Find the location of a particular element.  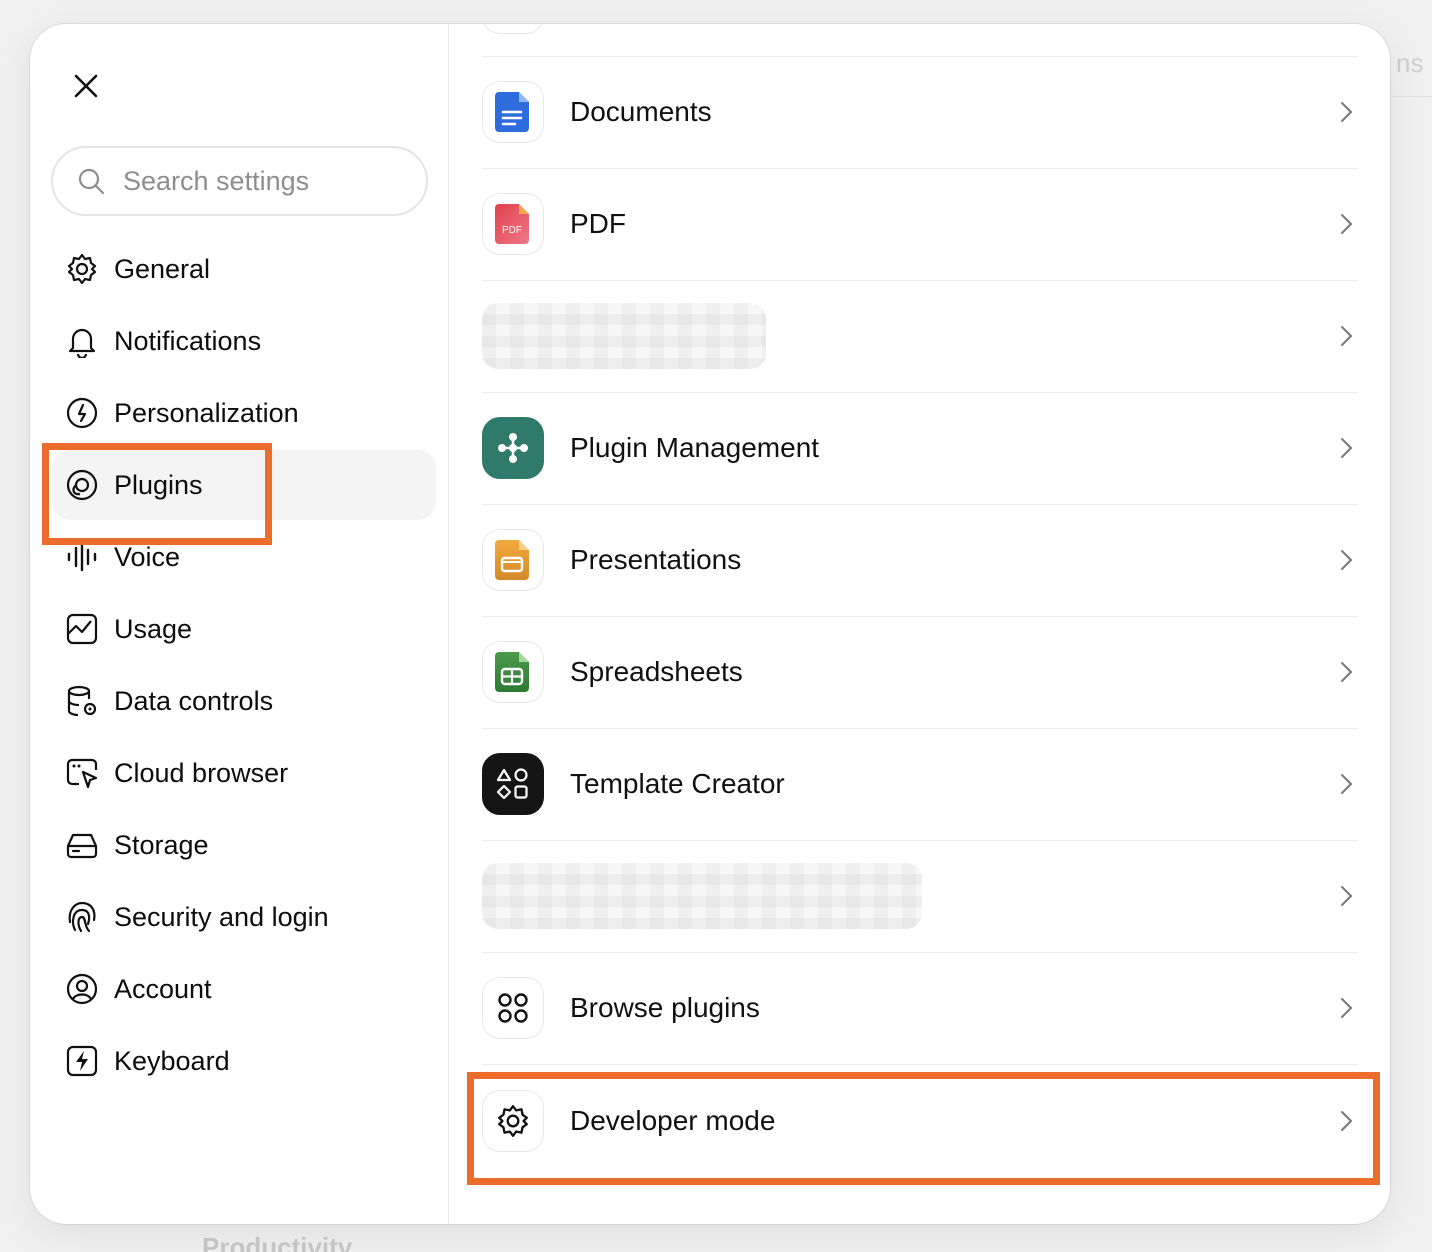

plugin-label: Documents is located at coordinates (641, 111).